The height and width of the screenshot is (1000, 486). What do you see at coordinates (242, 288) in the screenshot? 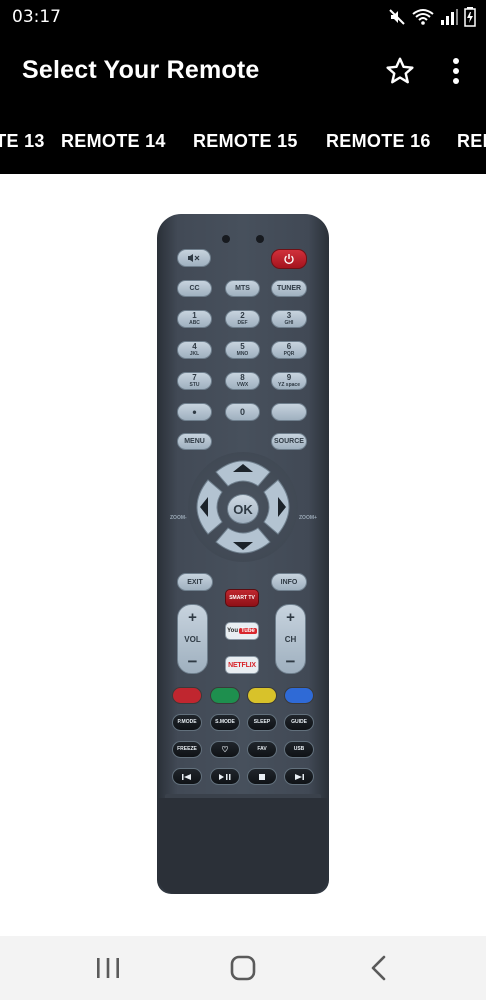
I see `mts-key: MTS` at bounding box center [242, 288].